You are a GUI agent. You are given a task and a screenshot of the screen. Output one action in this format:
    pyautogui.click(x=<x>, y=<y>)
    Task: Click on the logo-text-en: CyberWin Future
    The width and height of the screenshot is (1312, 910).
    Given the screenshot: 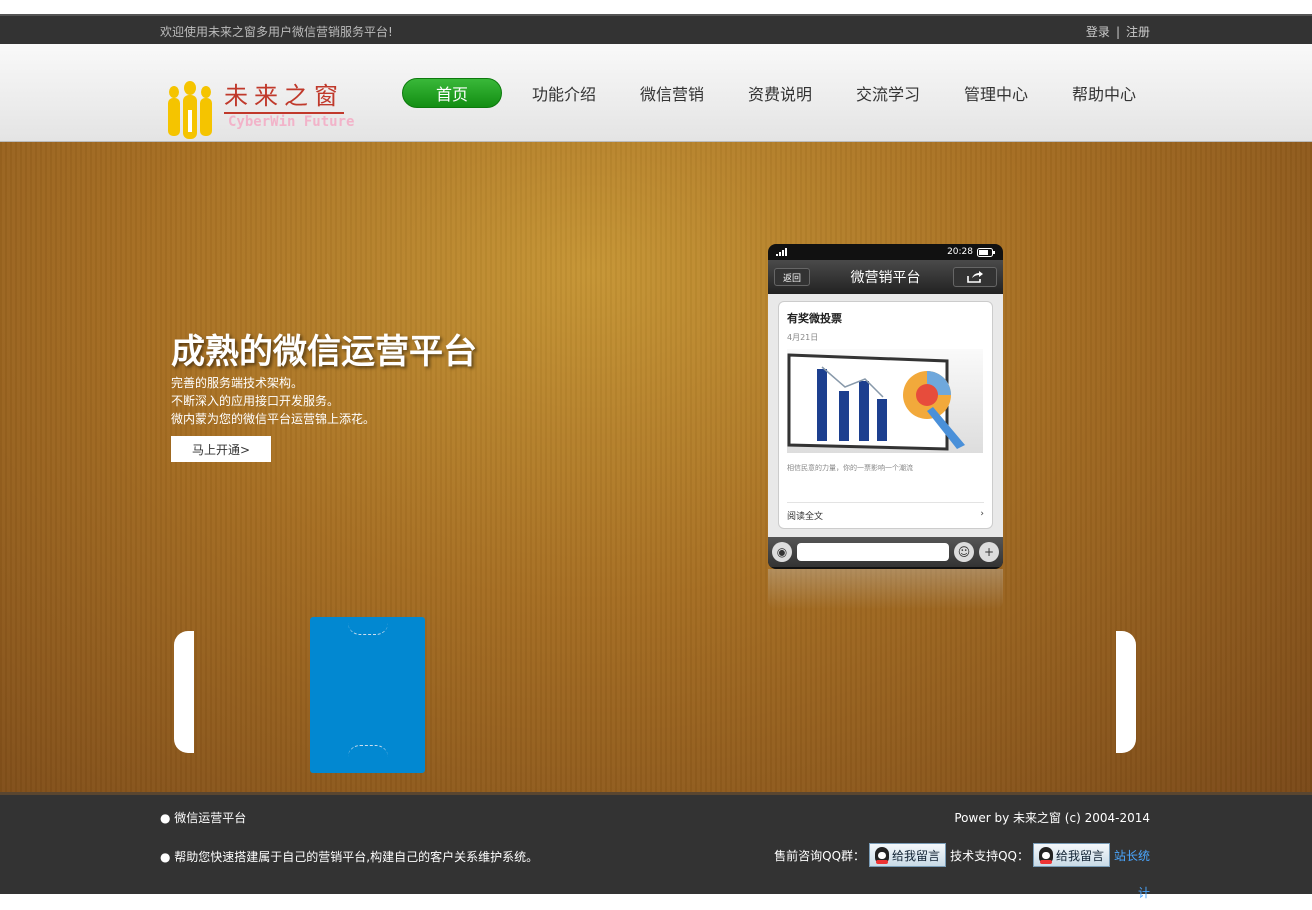 What is the action you would take?
    pyautogui.click(x=291, y=122)
    